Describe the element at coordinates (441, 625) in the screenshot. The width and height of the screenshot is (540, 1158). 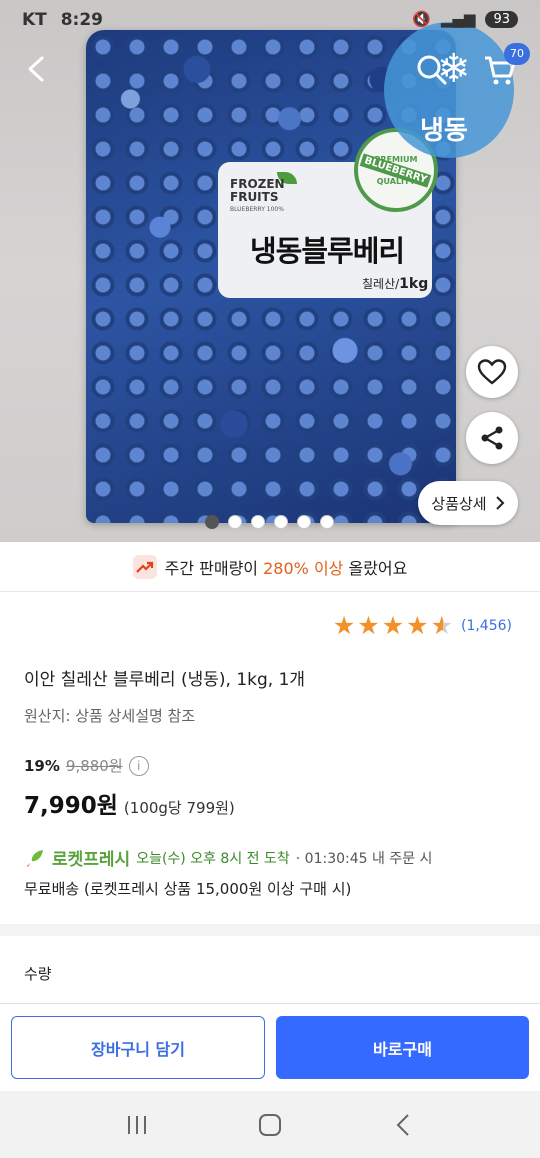
I see `half-star-icon: ★` at that location.